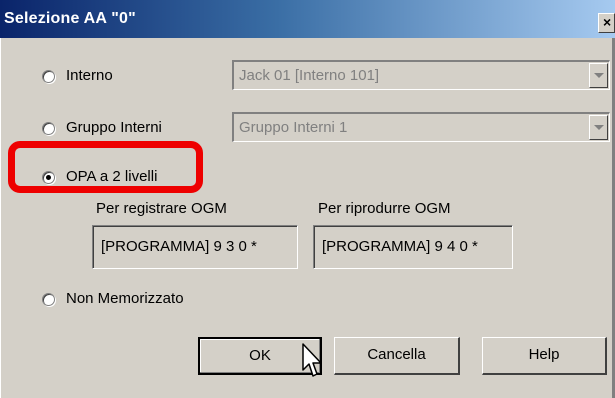  What do you see at coordinates (161, 208) in the screenshot?
I see `label-record-ogm: Per registrare OGM` at bounding box center [161, 208].